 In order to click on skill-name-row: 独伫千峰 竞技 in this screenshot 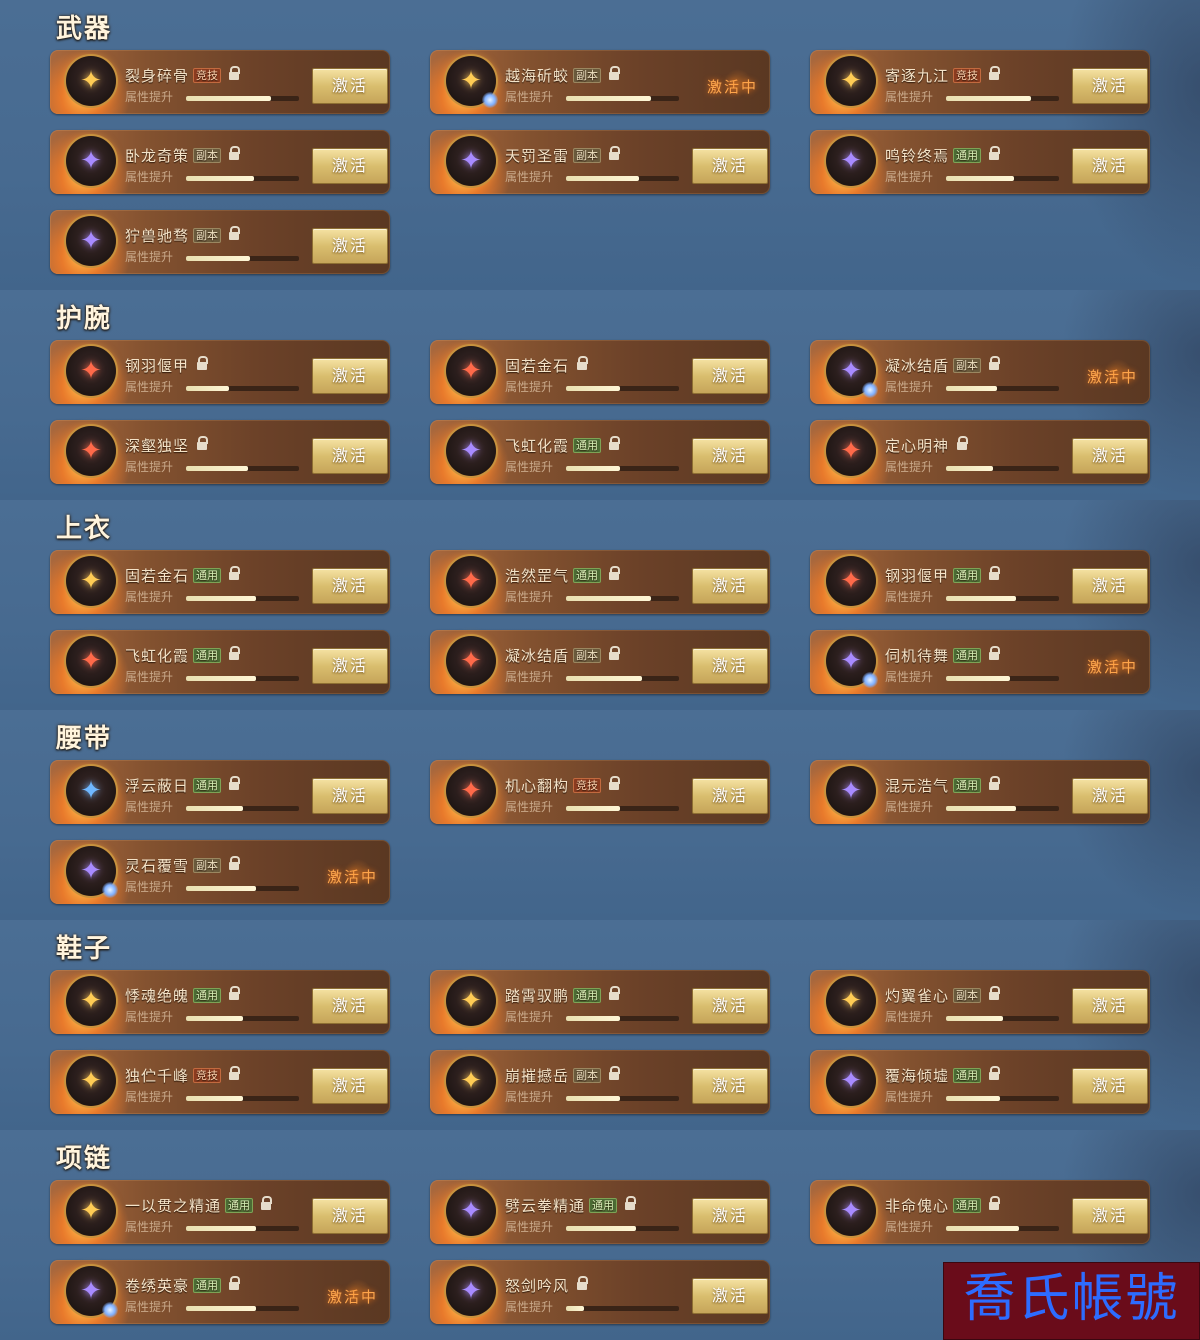, I will do `click(183, 1075)`.